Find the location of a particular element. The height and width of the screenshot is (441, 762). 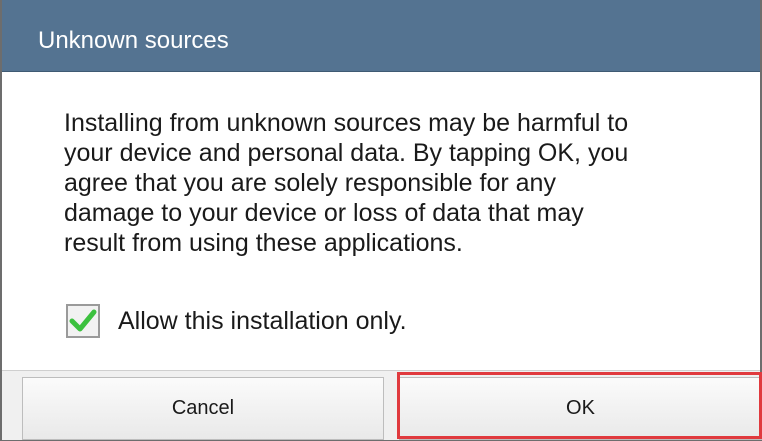

cancel-button: Cancel is located at coordinates (203, 408).